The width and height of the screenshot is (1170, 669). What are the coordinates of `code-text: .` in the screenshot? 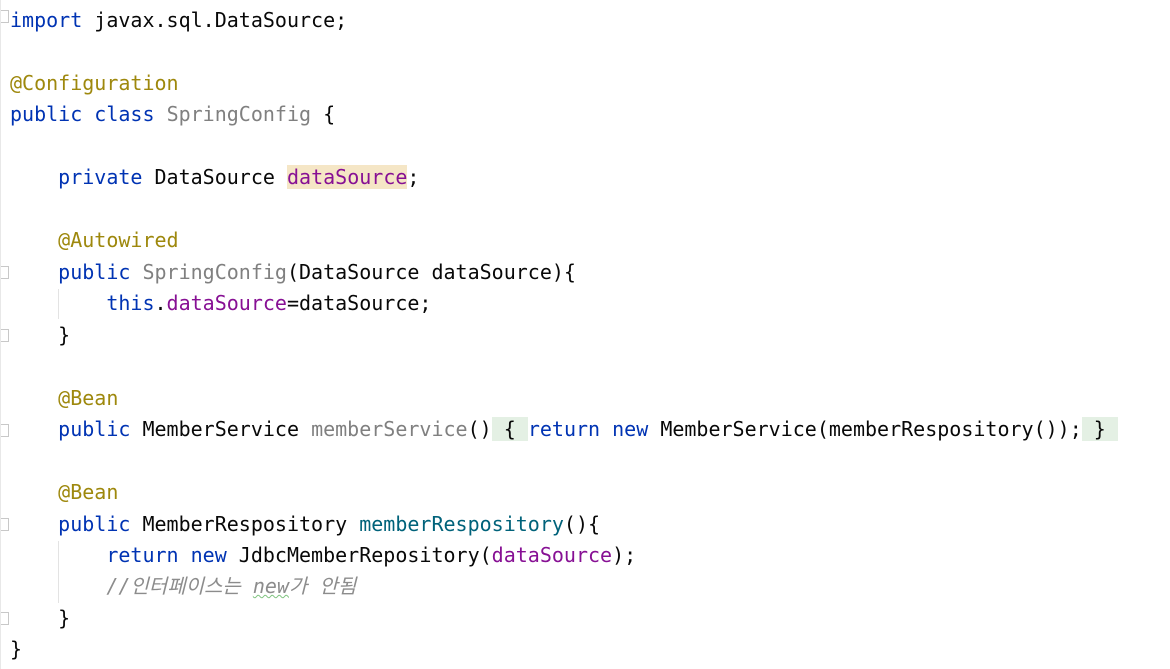 It's located at (160, 303).